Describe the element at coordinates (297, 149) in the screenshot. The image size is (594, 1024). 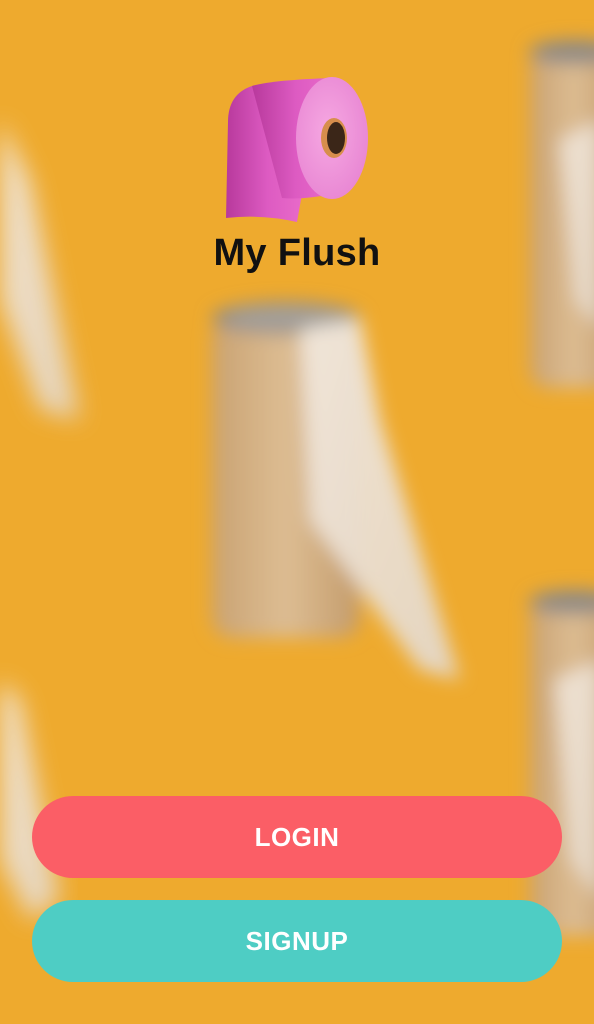
I see `toilet-paper-roll-icon` at that location.